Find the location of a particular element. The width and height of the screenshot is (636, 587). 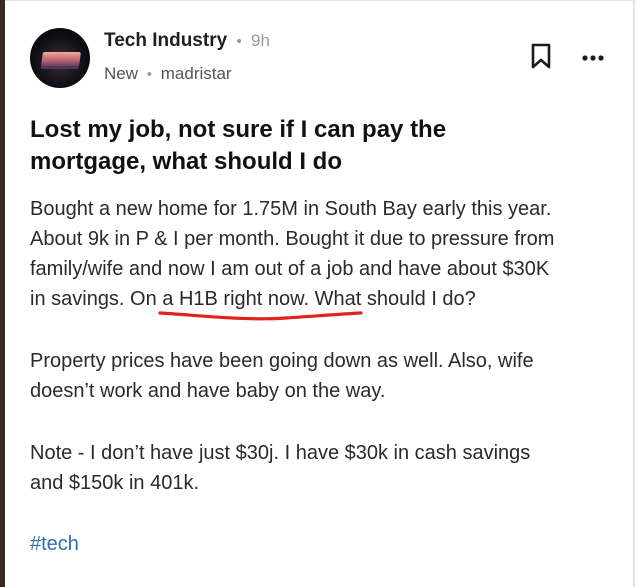

author-row: Tech Industry • 9h is located at coordinates (187, 41).